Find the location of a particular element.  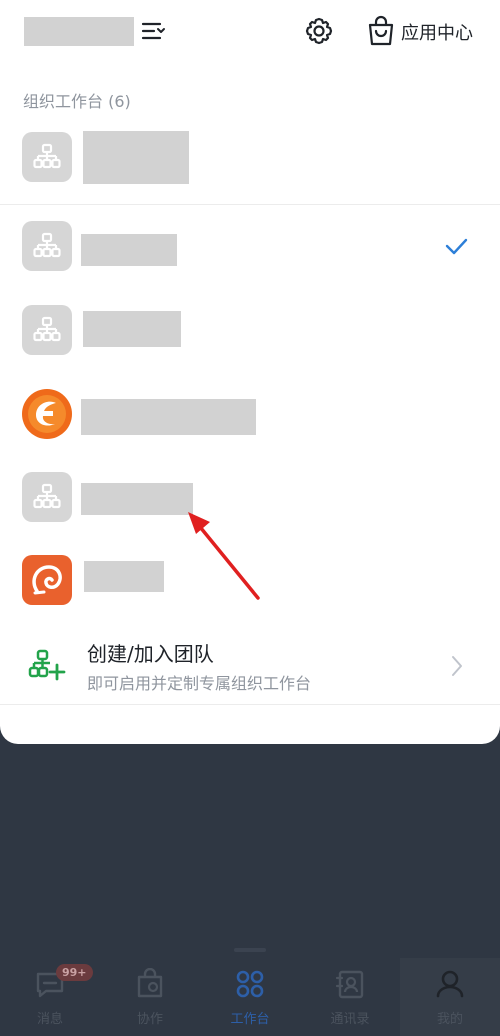

create-team-subtitle: 即可启用并定制专属组织工作台 is located at coordinates (199, 683).